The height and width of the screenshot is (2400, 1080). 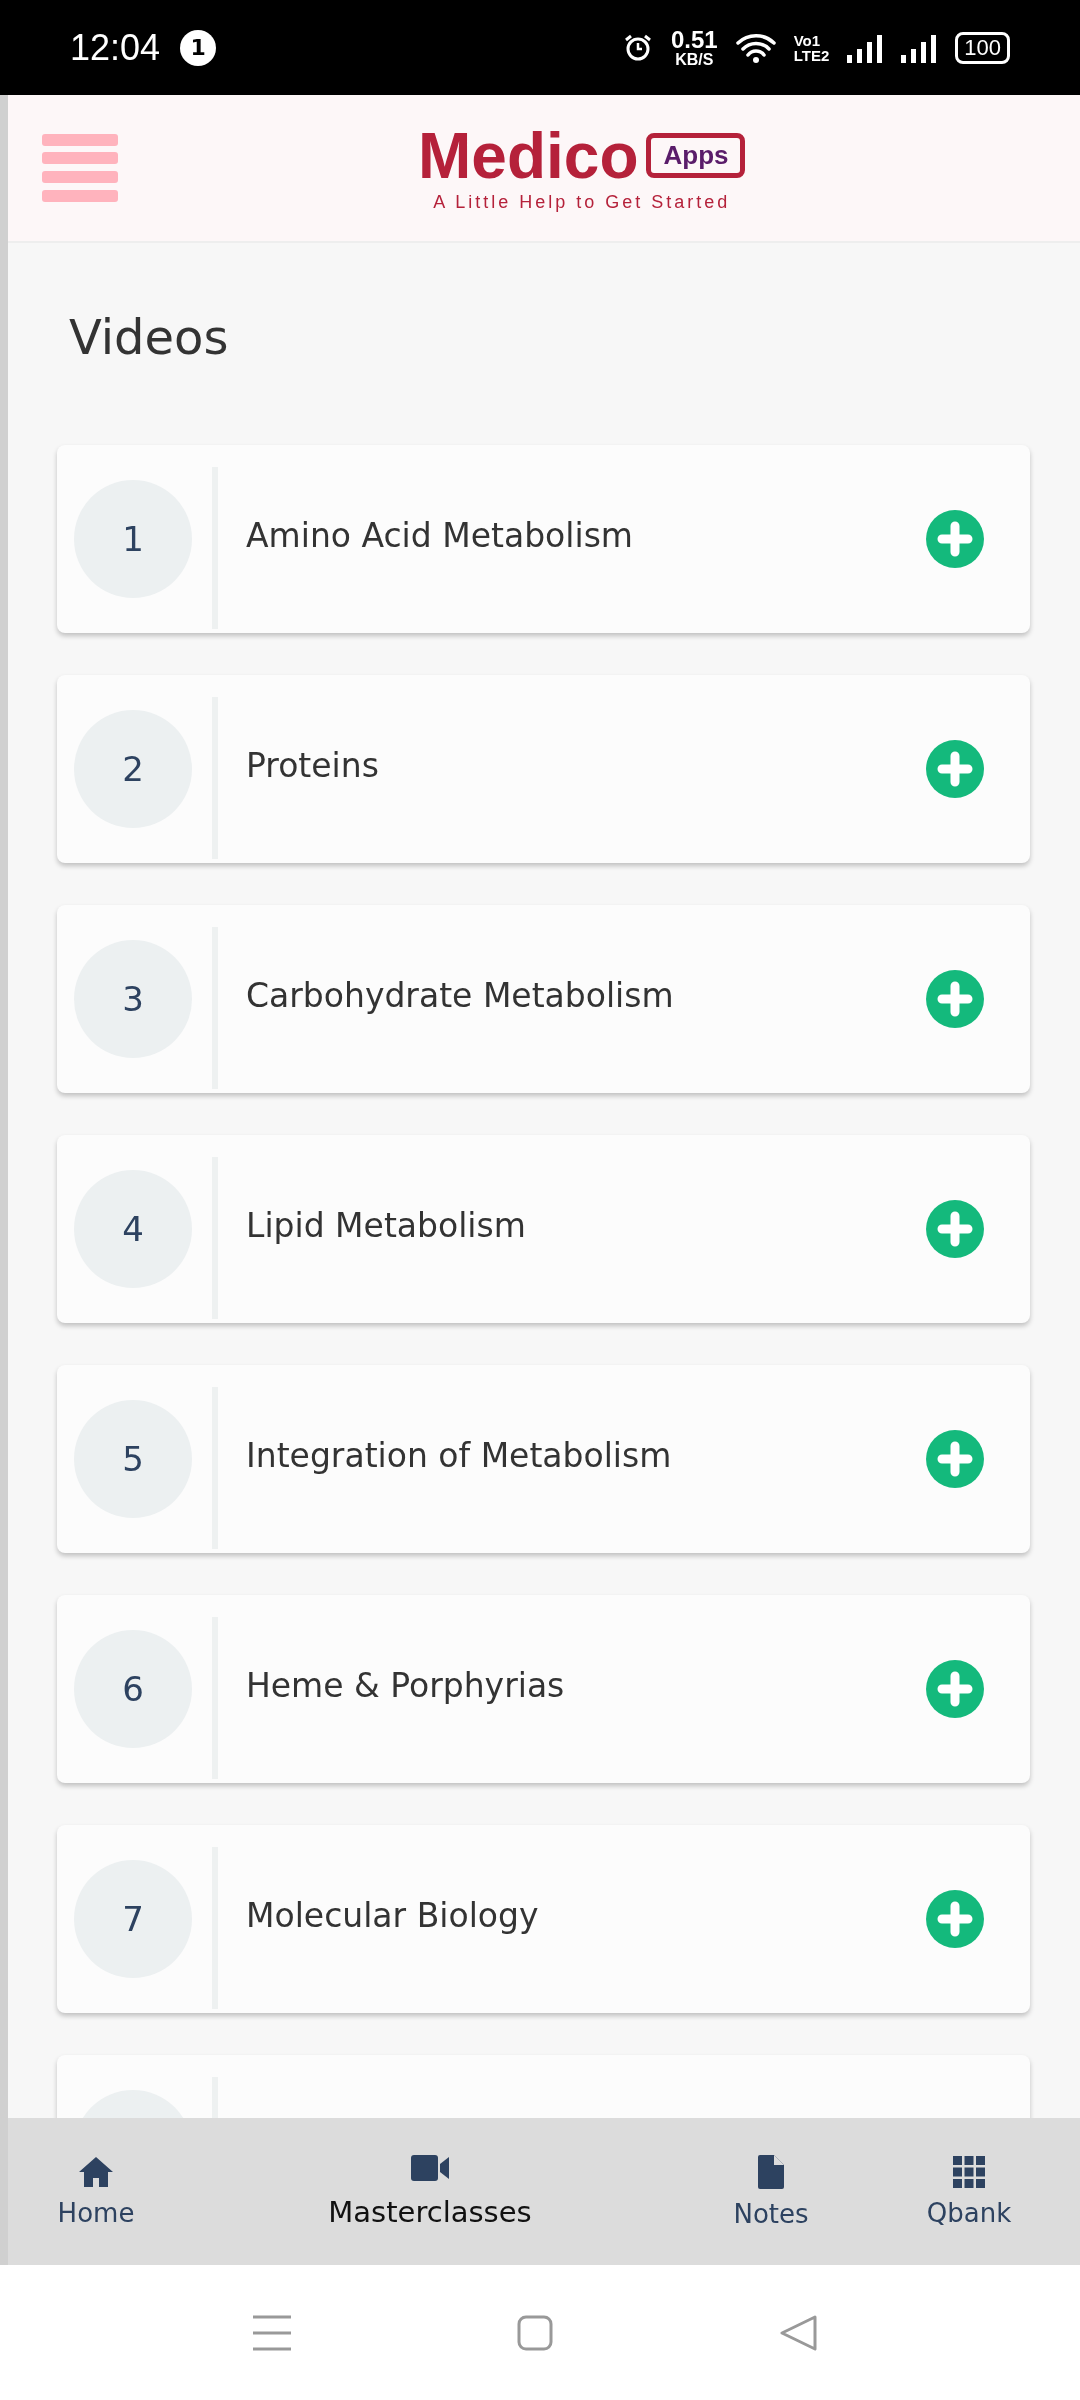 I want to click on document-icon, so click(x=771, y=2171).